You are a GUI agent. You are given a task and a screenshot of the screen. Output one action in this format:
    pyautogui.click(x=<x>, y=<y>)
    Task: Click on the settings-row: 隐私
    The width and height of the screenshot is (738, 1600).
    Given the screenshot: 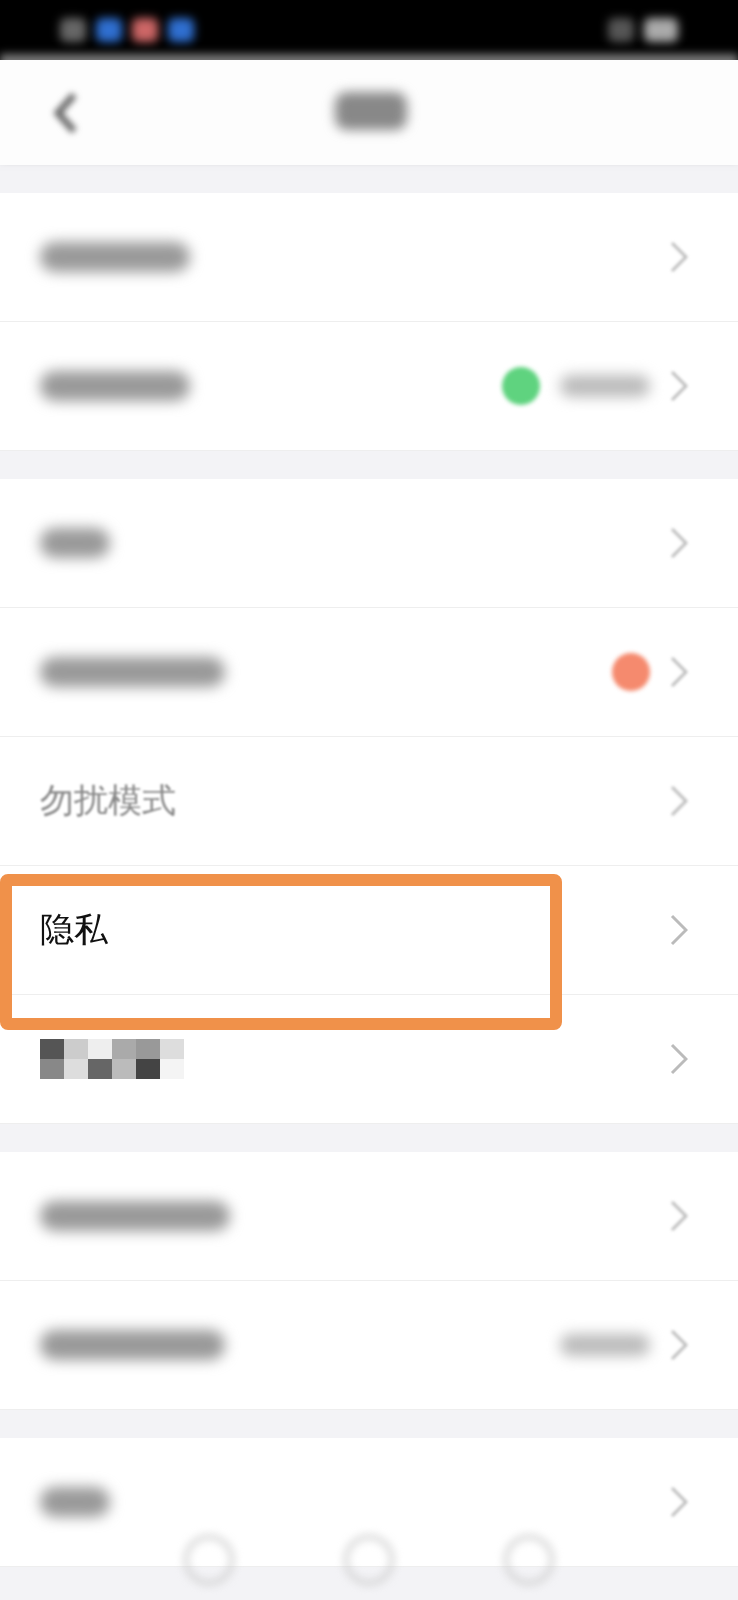 What is the action you would take?
    pyautogui.click(x=369, y=930)
    